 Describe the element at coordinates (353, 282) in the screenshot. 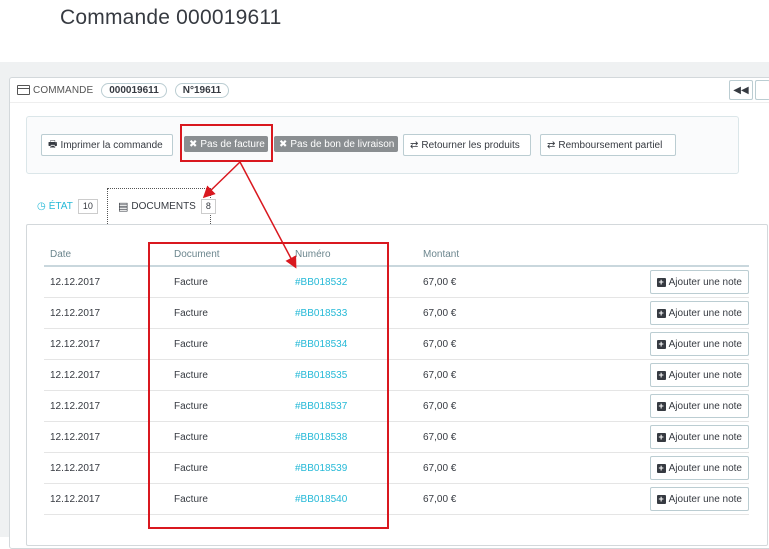

I see `row-number-link: #BB018532` at that location.